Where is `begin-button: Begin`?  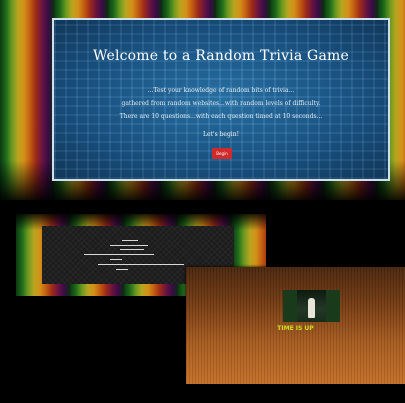 begin-button: Begin is located at coordinates (222, 153).